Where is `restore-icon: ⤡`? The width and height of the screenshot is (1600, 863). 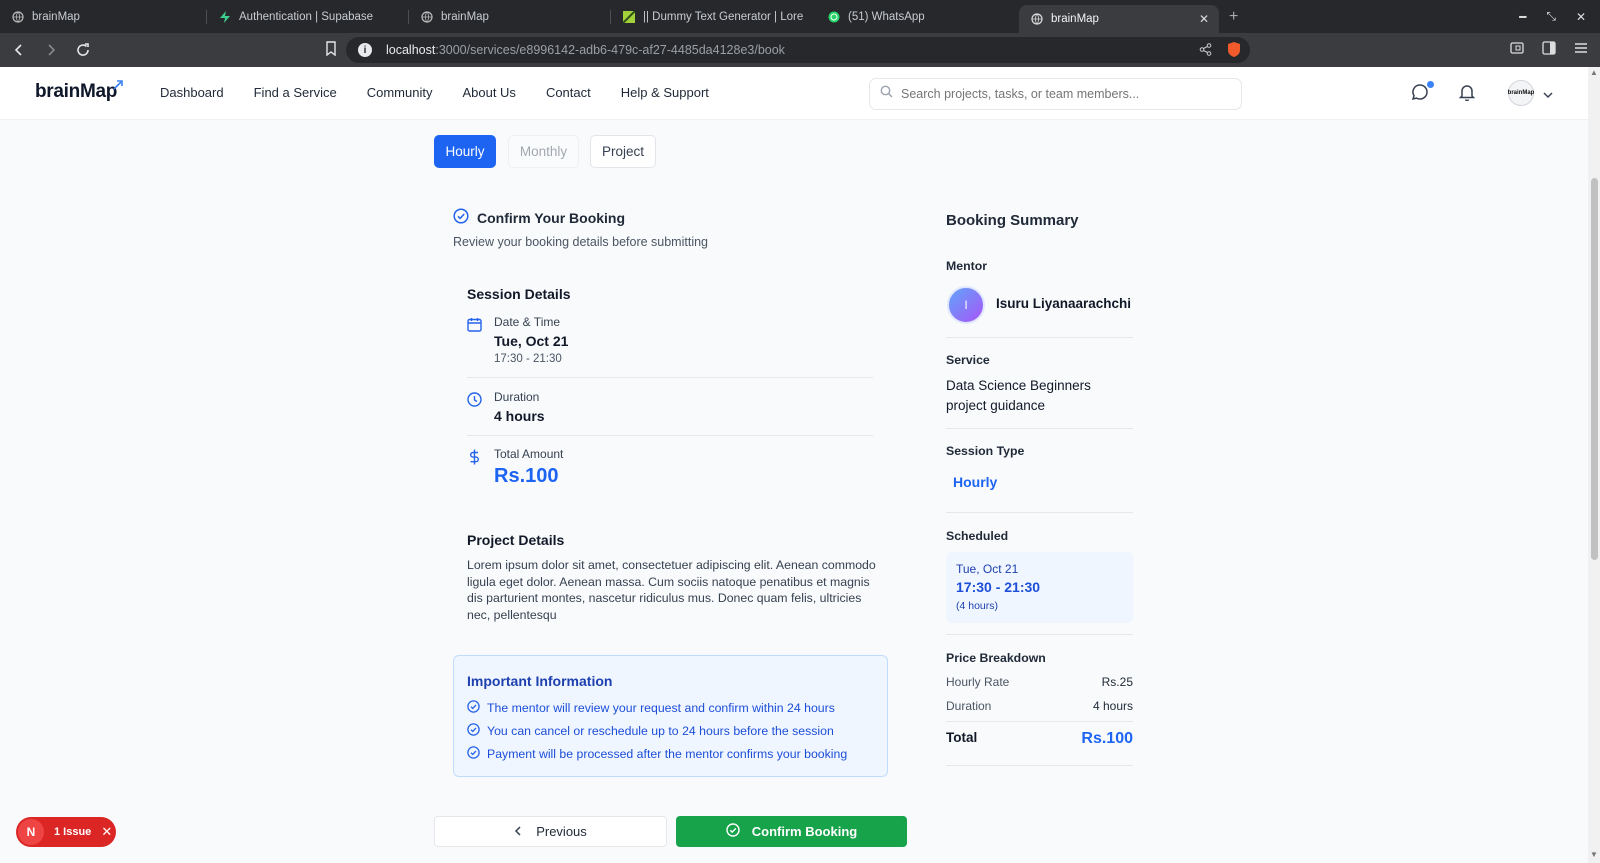 restore-icon: ⤡ is located at coordinates (1551, 16).